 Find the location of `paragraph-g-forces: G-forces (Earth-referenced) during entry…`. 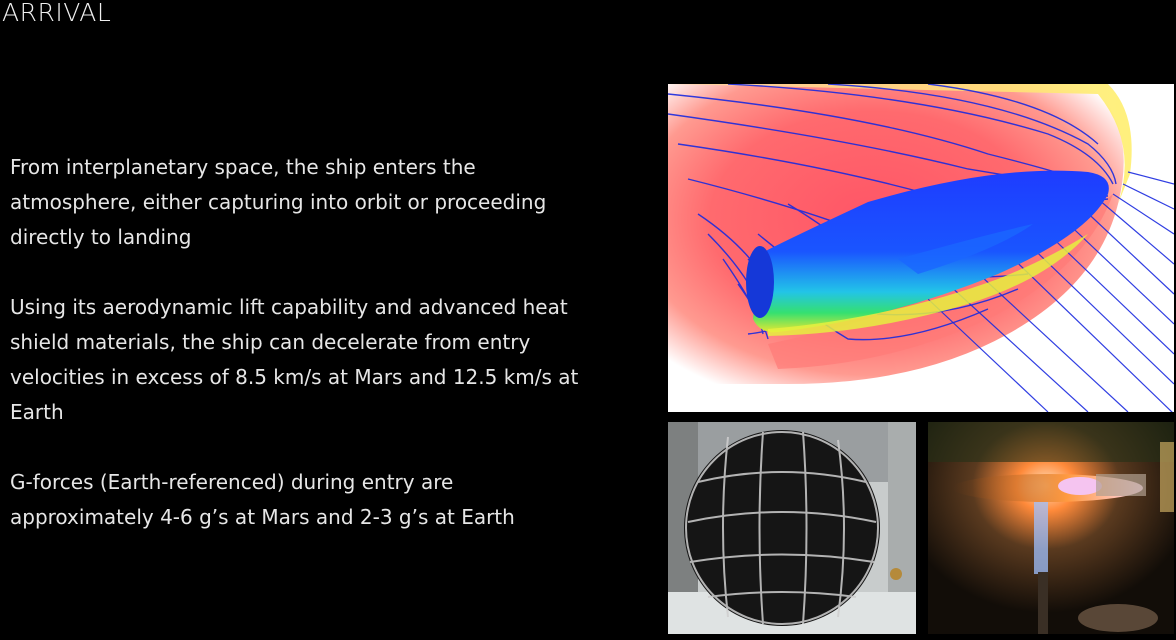

paragraph-g-forces: G-forces (Earth-referenced) during entry… is located at coordinates (262, 499).